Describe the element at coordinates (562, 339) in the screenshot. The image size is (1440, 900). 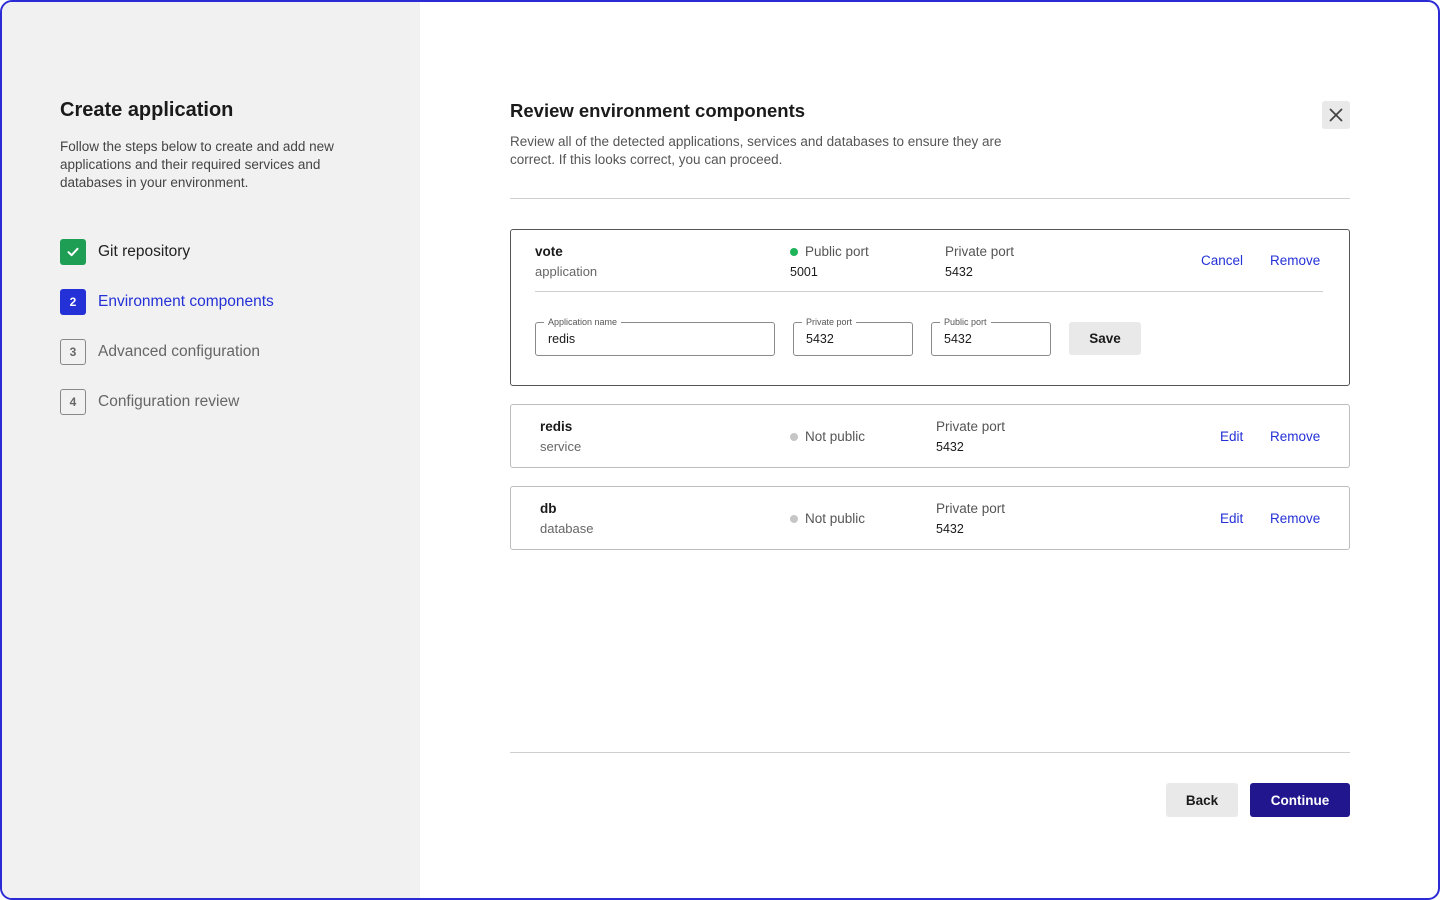
I see `field-value: redis` at that location.